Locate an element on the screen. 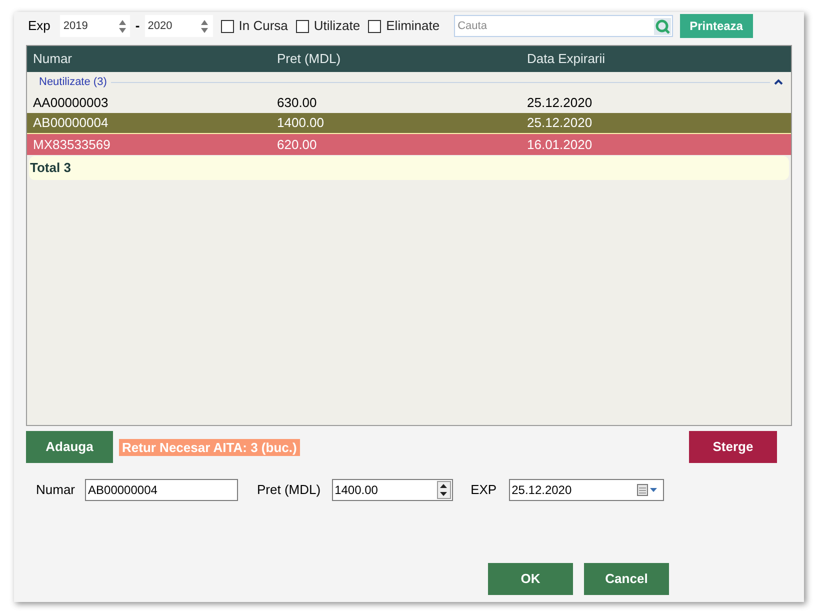 Image resolution: width=817 pixels, height=616 pixels. table-cell-text: MX83533569 is located at coordinates (72, 145).